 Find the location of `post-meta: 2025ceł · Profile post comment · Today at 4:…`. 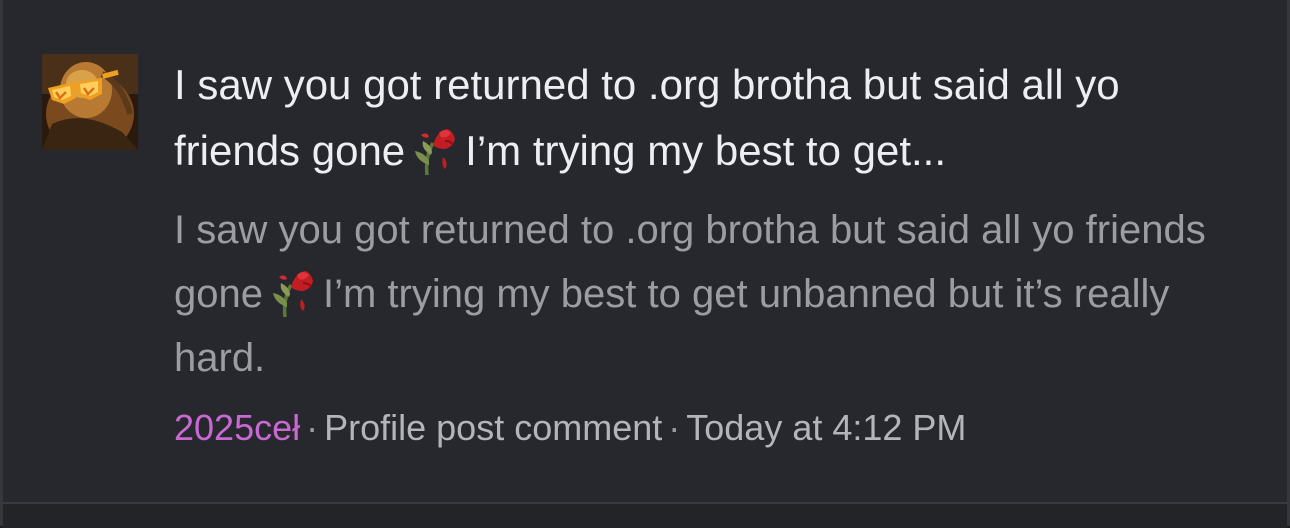

post-meta: 2025ceł · Profile post comment · Today at 4:… is located at coordinates (704, 428).